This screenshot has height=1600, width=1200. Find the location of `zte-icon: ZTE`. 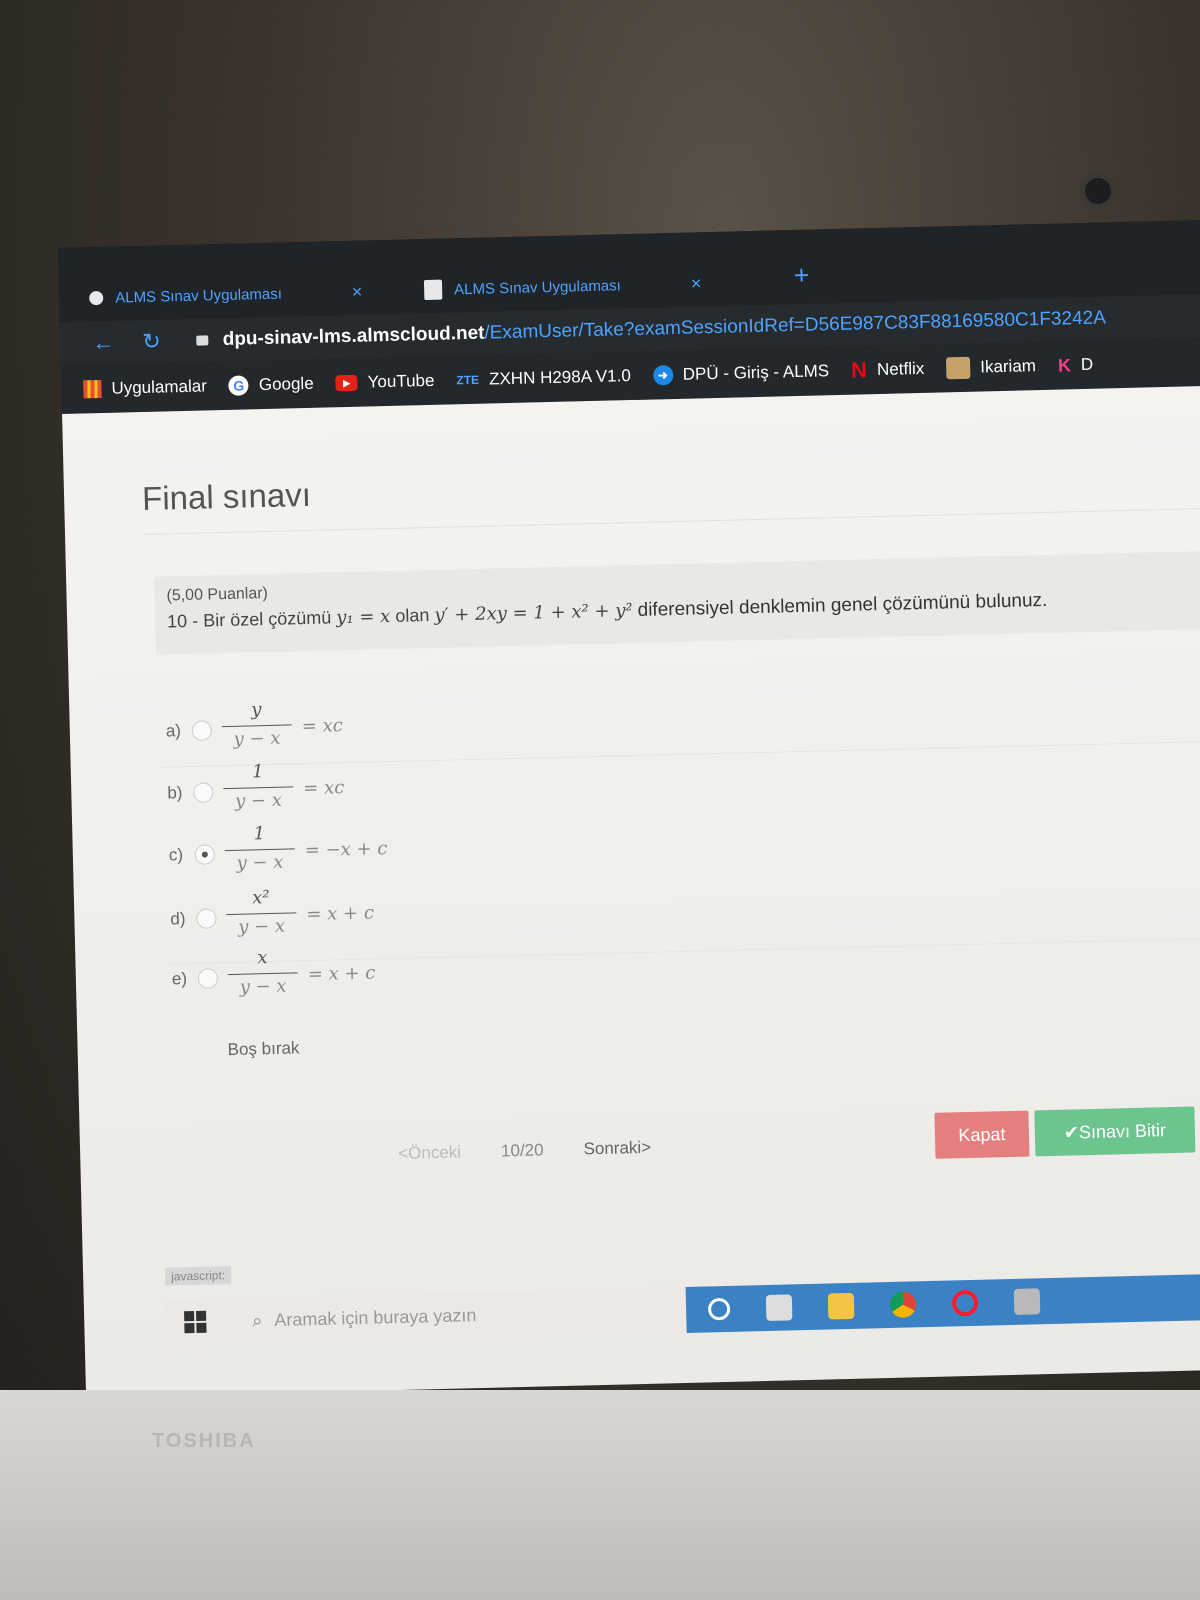

zte-icon: ZTE is located at coordinates (468, 380).